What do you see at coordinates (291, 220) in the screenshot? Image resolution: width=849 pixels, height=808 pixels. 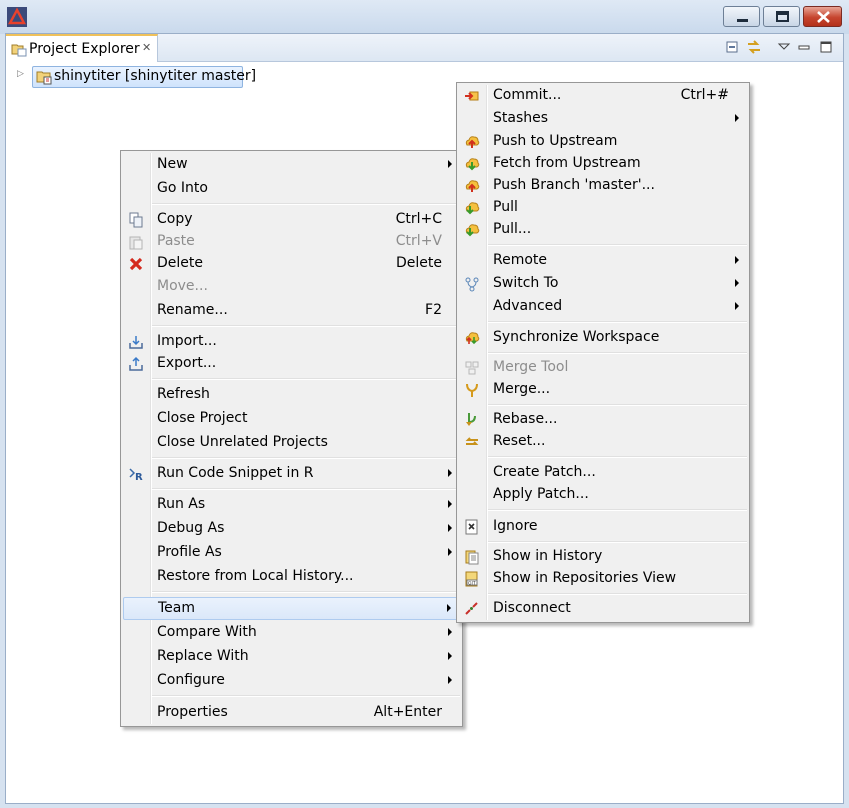 I see `menu-item-copy: Copy Ctrl+C` at bounding box center [291, 220].